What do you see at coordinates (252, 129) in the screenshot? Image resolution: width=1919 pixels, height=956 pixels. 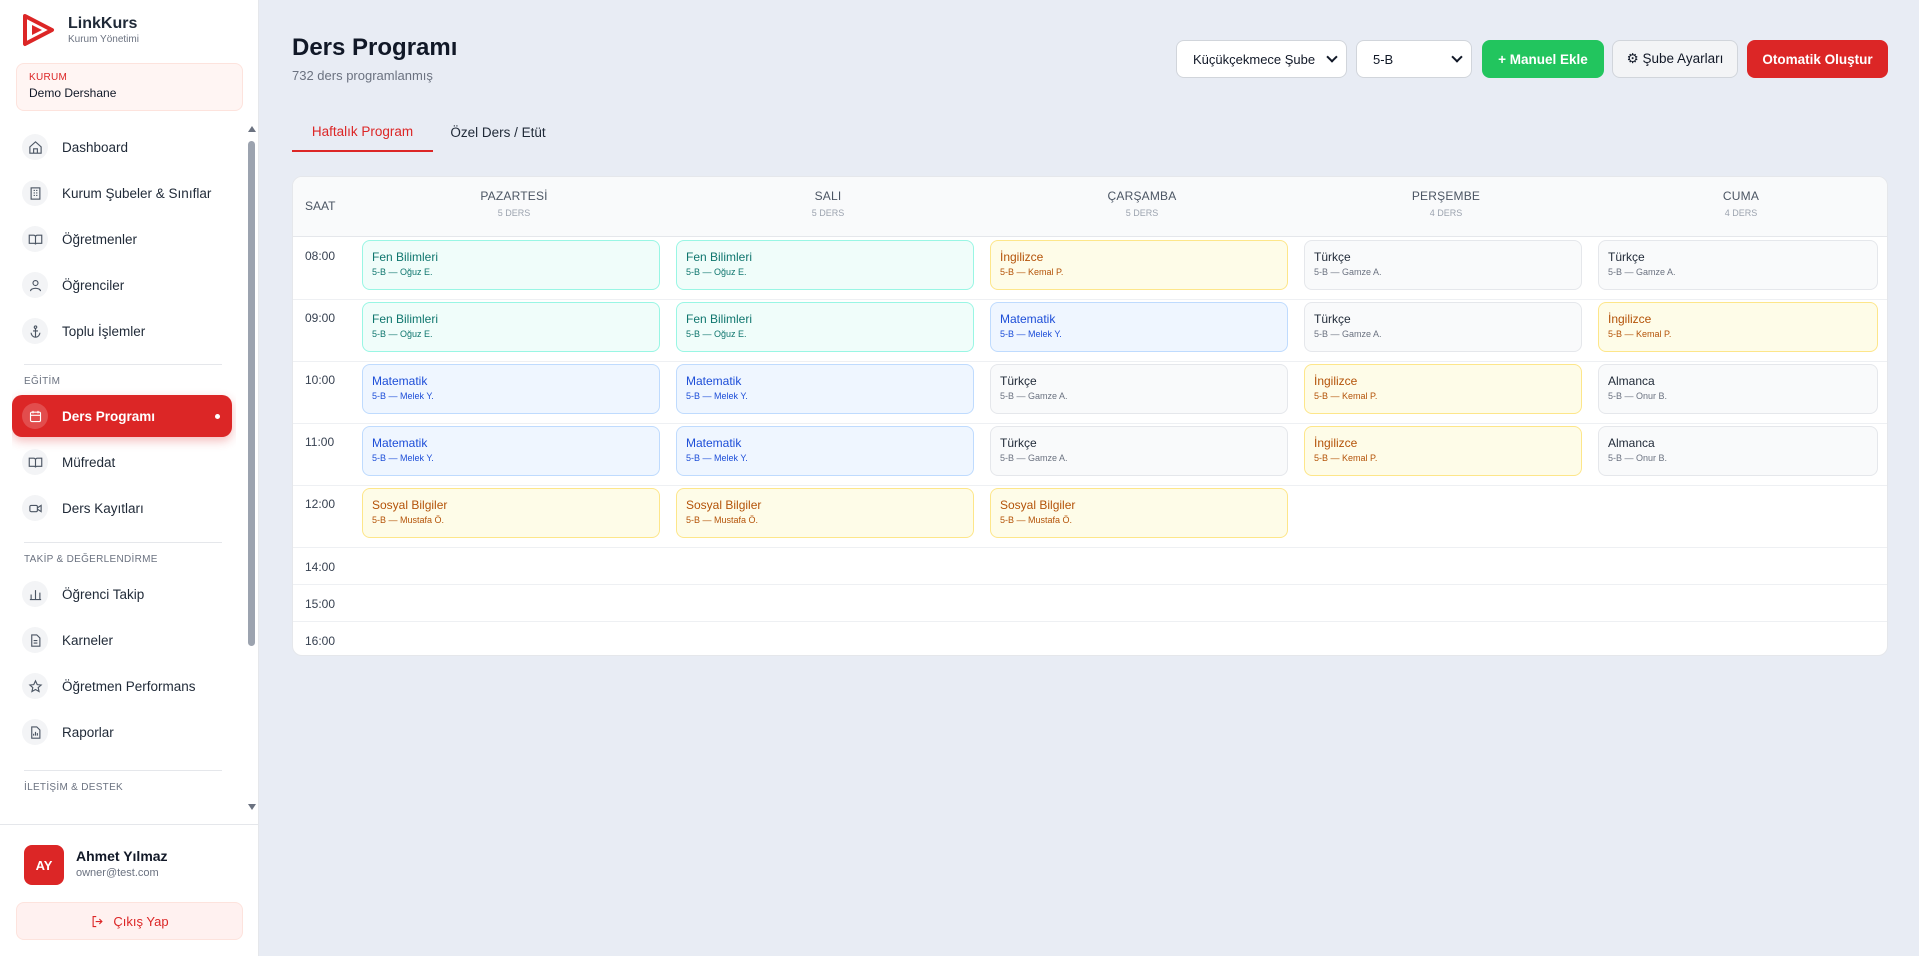 I see `scroll-up-arrow-icon` at bounding box center [252, 129].